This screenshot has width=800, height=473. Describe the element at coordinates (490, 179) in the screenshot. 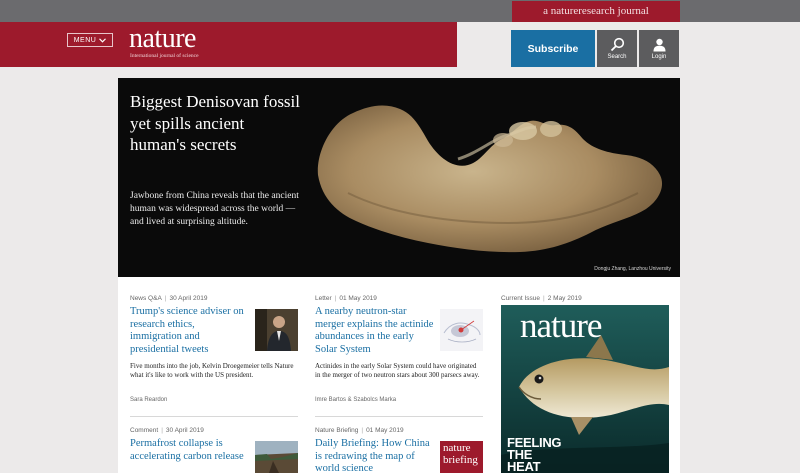

I see `fossil-jawbone-image` at that location.